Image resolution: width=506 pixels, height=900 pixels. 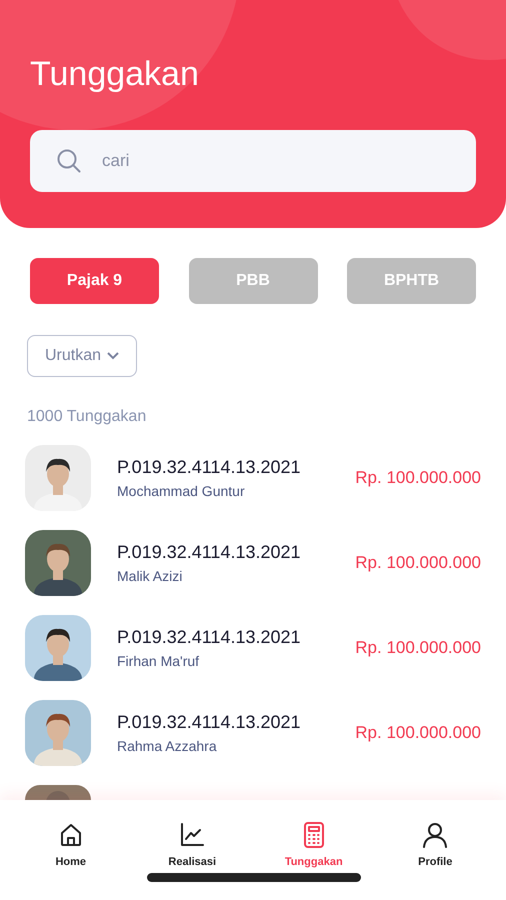 I want to click on taxpayer-name: Firhan Ma'ruf, so click(x=158, y=661).